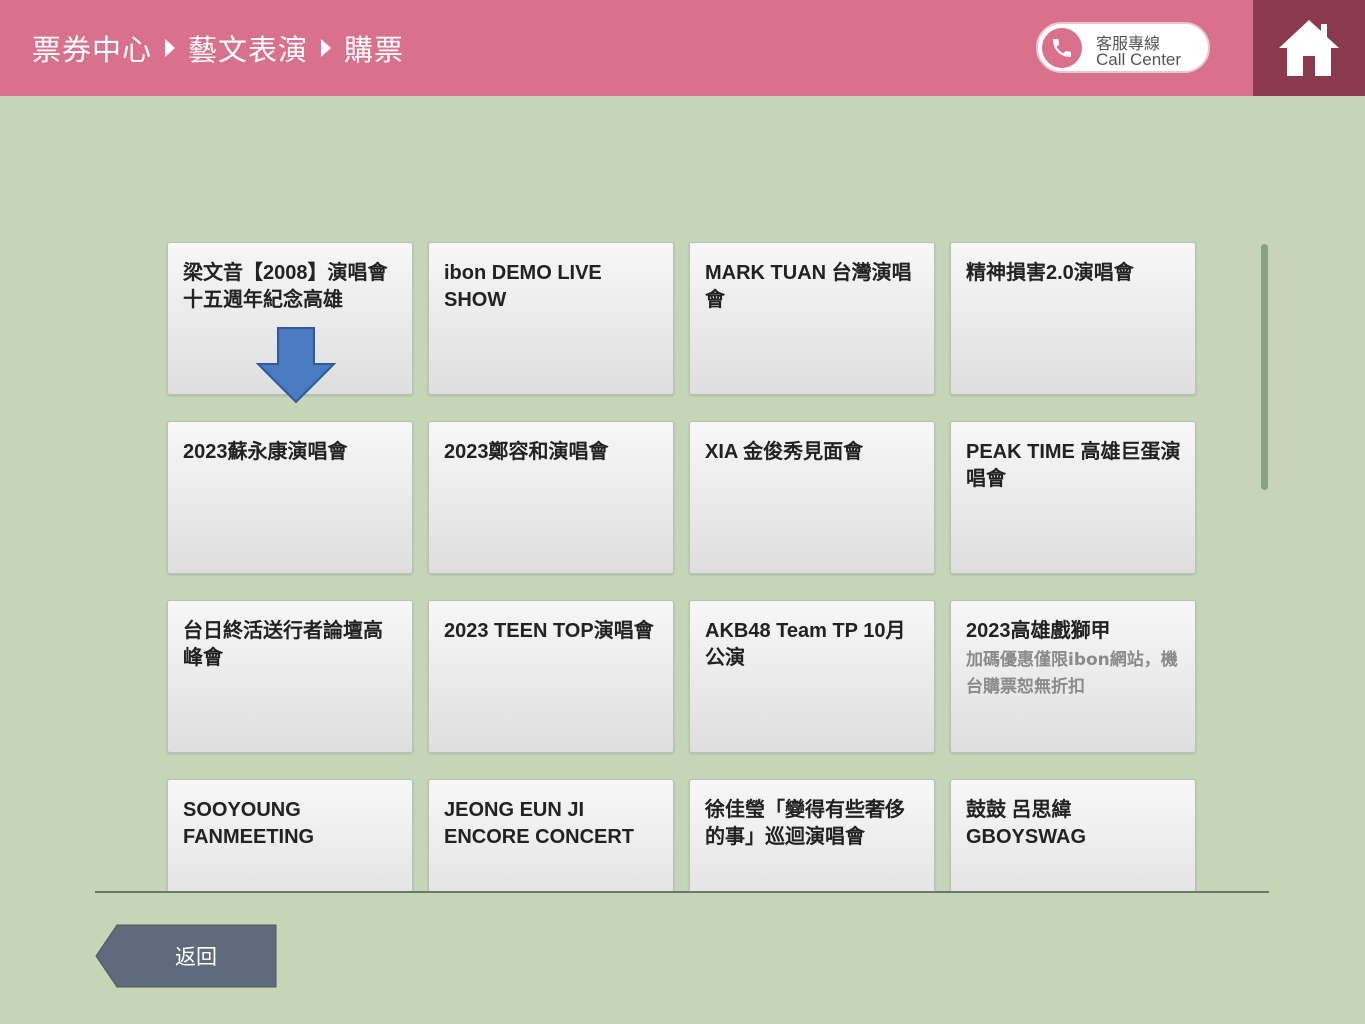 This screenshot has height=1024, width=1365. Describe the element at coordinates (1264, 367) in the screenshot. I see `scrollbar` at that location.